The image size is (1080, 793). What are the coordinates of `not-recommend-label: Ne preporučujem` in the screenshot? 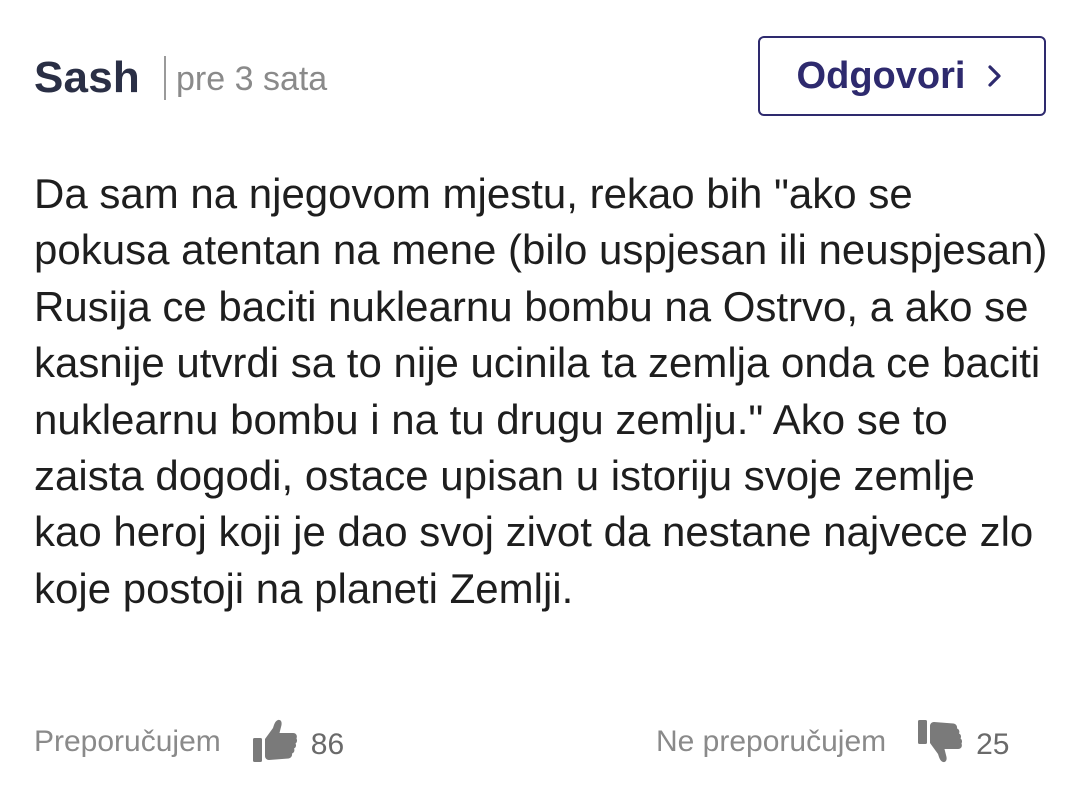 It's located at (771, 741).